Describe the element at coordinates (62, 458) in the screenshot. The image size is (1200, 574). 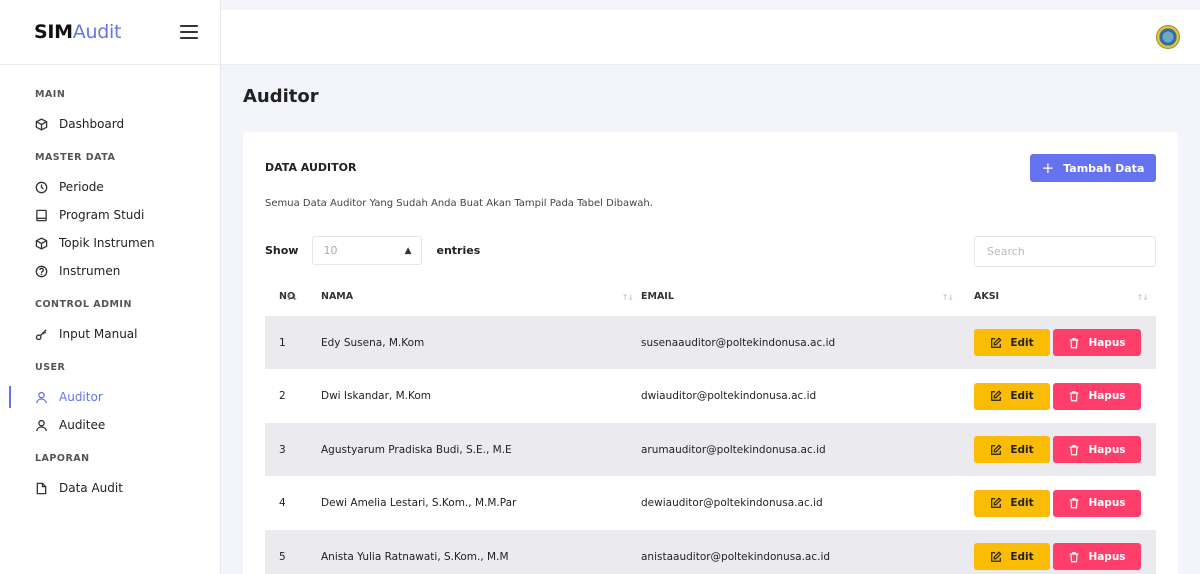
I see `sidebar-section-label: LAPORAN` at that location.